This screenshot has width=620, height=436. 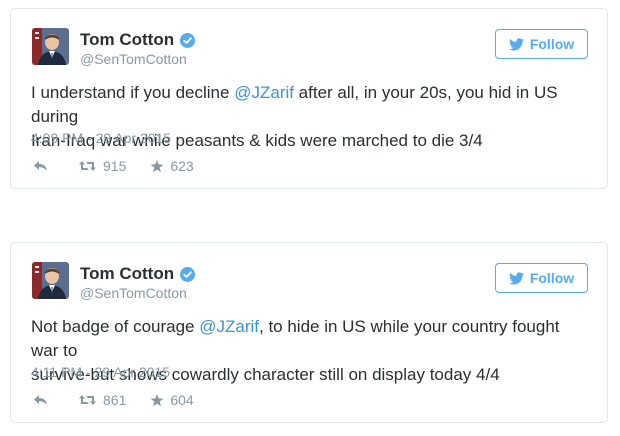 I want to click on retweet-count: 861, so click(x=115, y=400).